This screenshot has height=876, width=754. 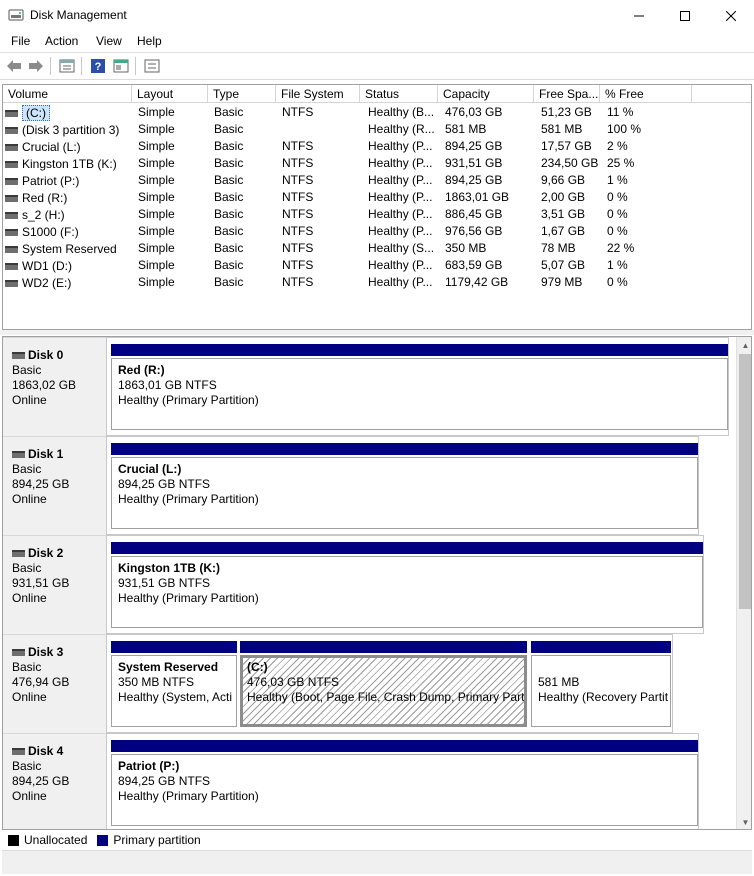 What do you see at coordinates (731, 15) in the screenshot?
I see `close-button` at bounding box center [731, 15].